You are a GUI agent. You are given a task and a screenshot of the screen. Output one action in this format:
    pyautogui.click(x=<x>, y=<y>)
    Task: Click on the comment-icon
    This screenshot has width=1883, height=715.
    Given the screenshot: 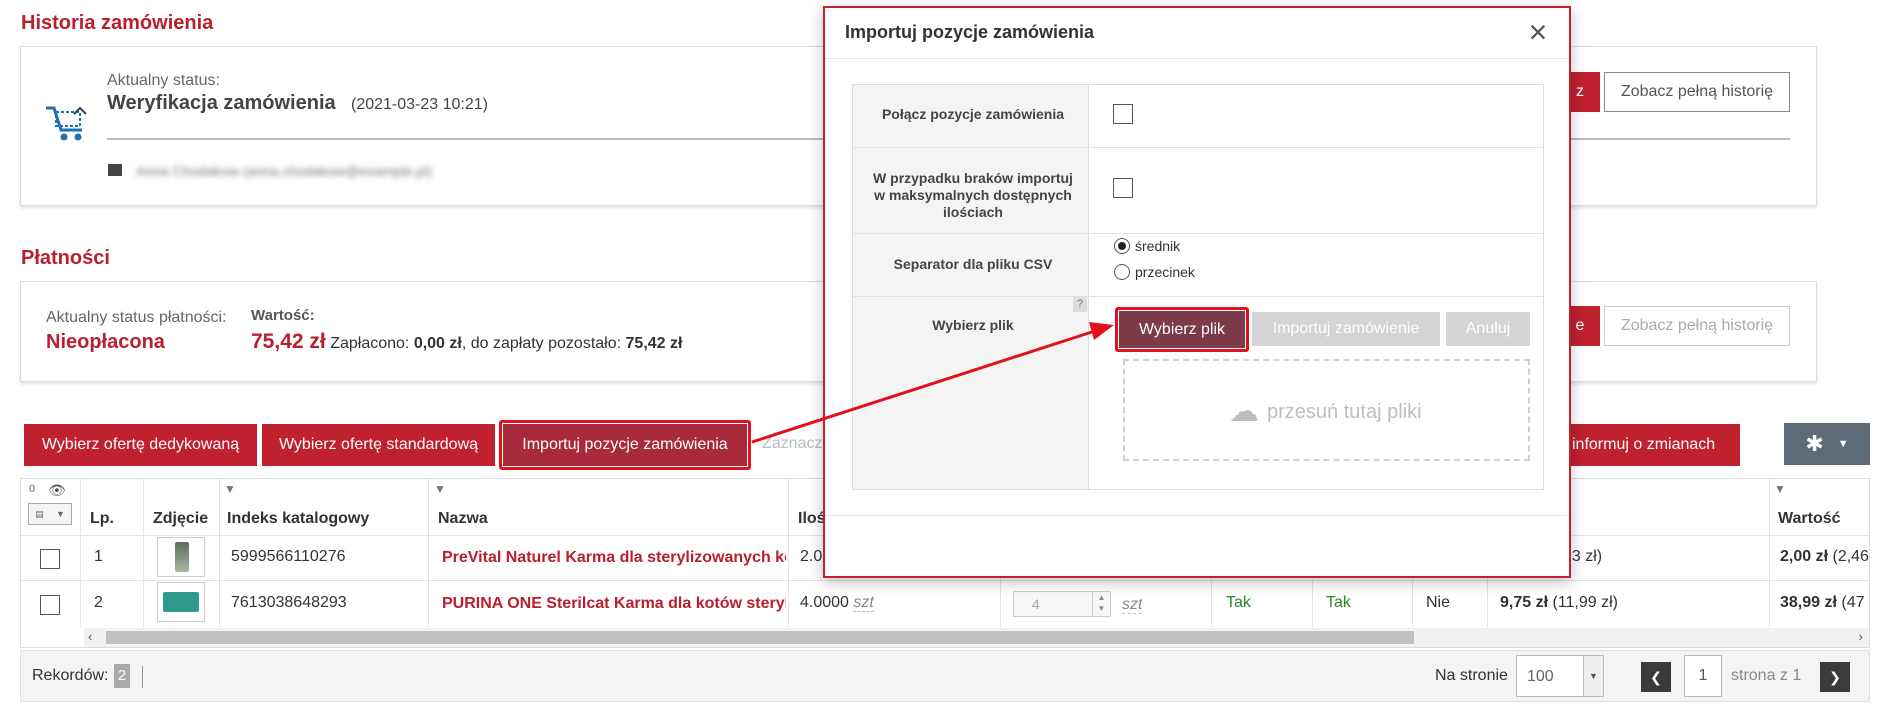 What is the action you would take?
    pyautogui.click(x=115, y=170)
    